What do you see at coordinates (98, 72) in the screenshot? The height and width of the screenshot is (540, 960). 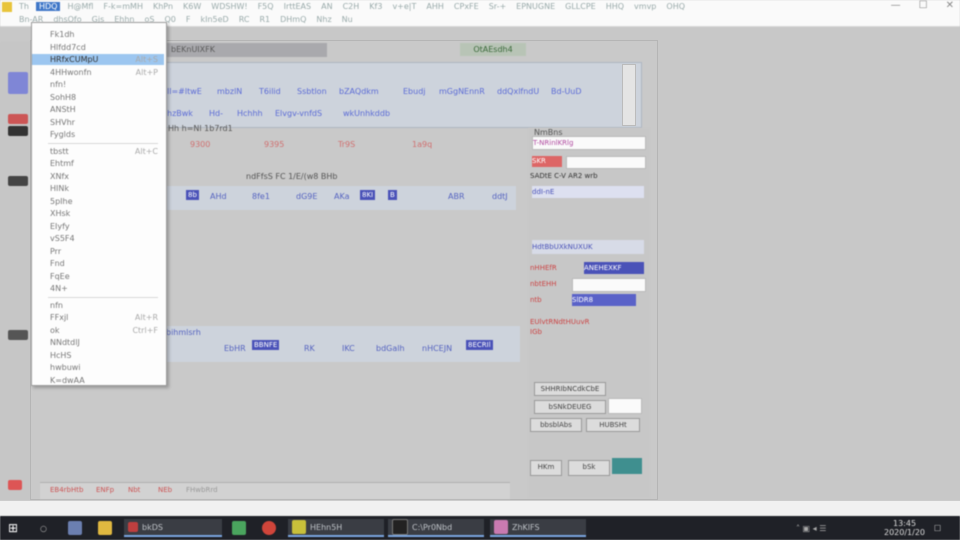 I see `dropdown-item: 4HHwonfn Alt+P` at bounding box center [98, 72].